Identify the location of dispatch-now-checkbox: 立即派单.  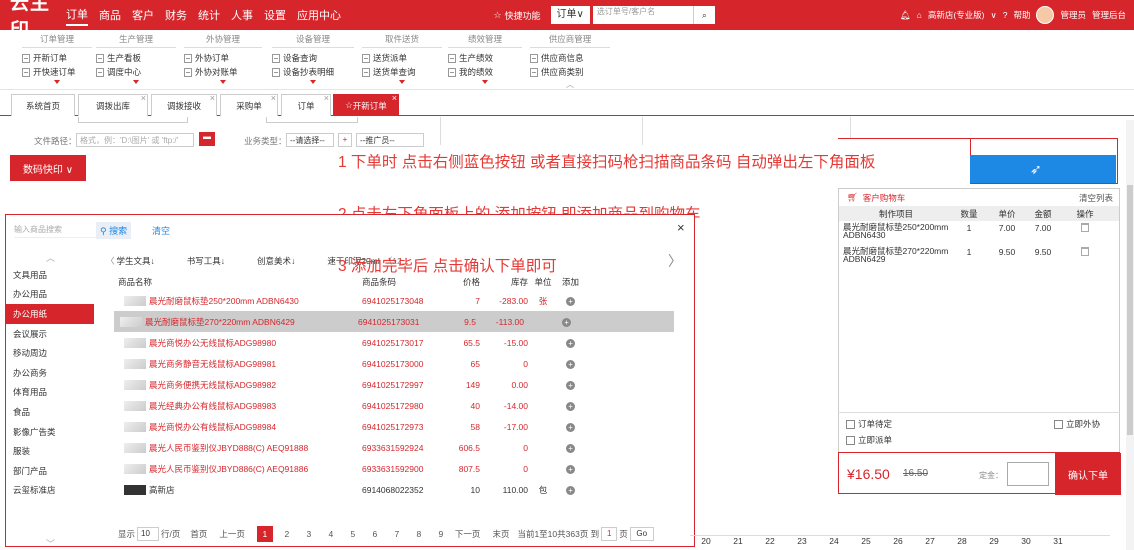
(869, 440).